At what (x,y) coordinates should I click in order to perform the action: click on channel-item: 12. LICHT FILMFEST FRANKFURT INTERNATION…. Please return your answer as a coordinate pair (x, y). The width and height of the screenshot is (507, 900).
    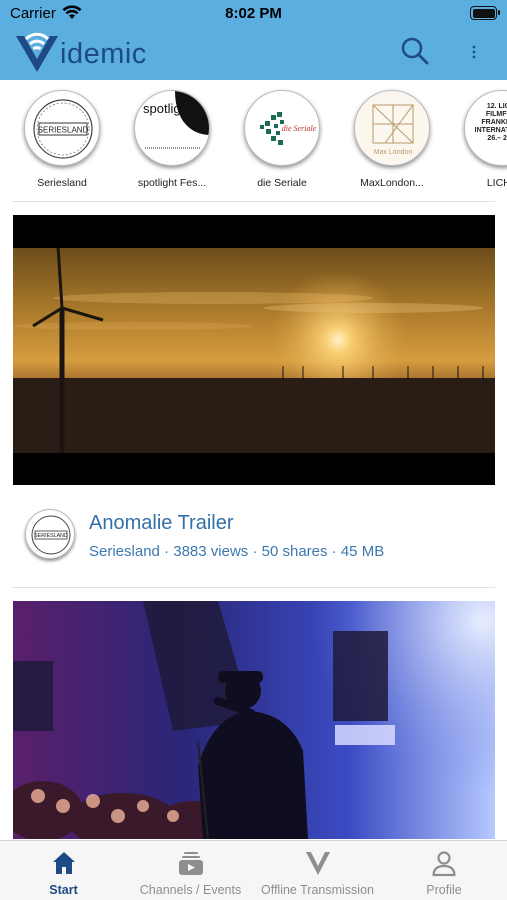
    Looking at the image, I should click on (479, 139).